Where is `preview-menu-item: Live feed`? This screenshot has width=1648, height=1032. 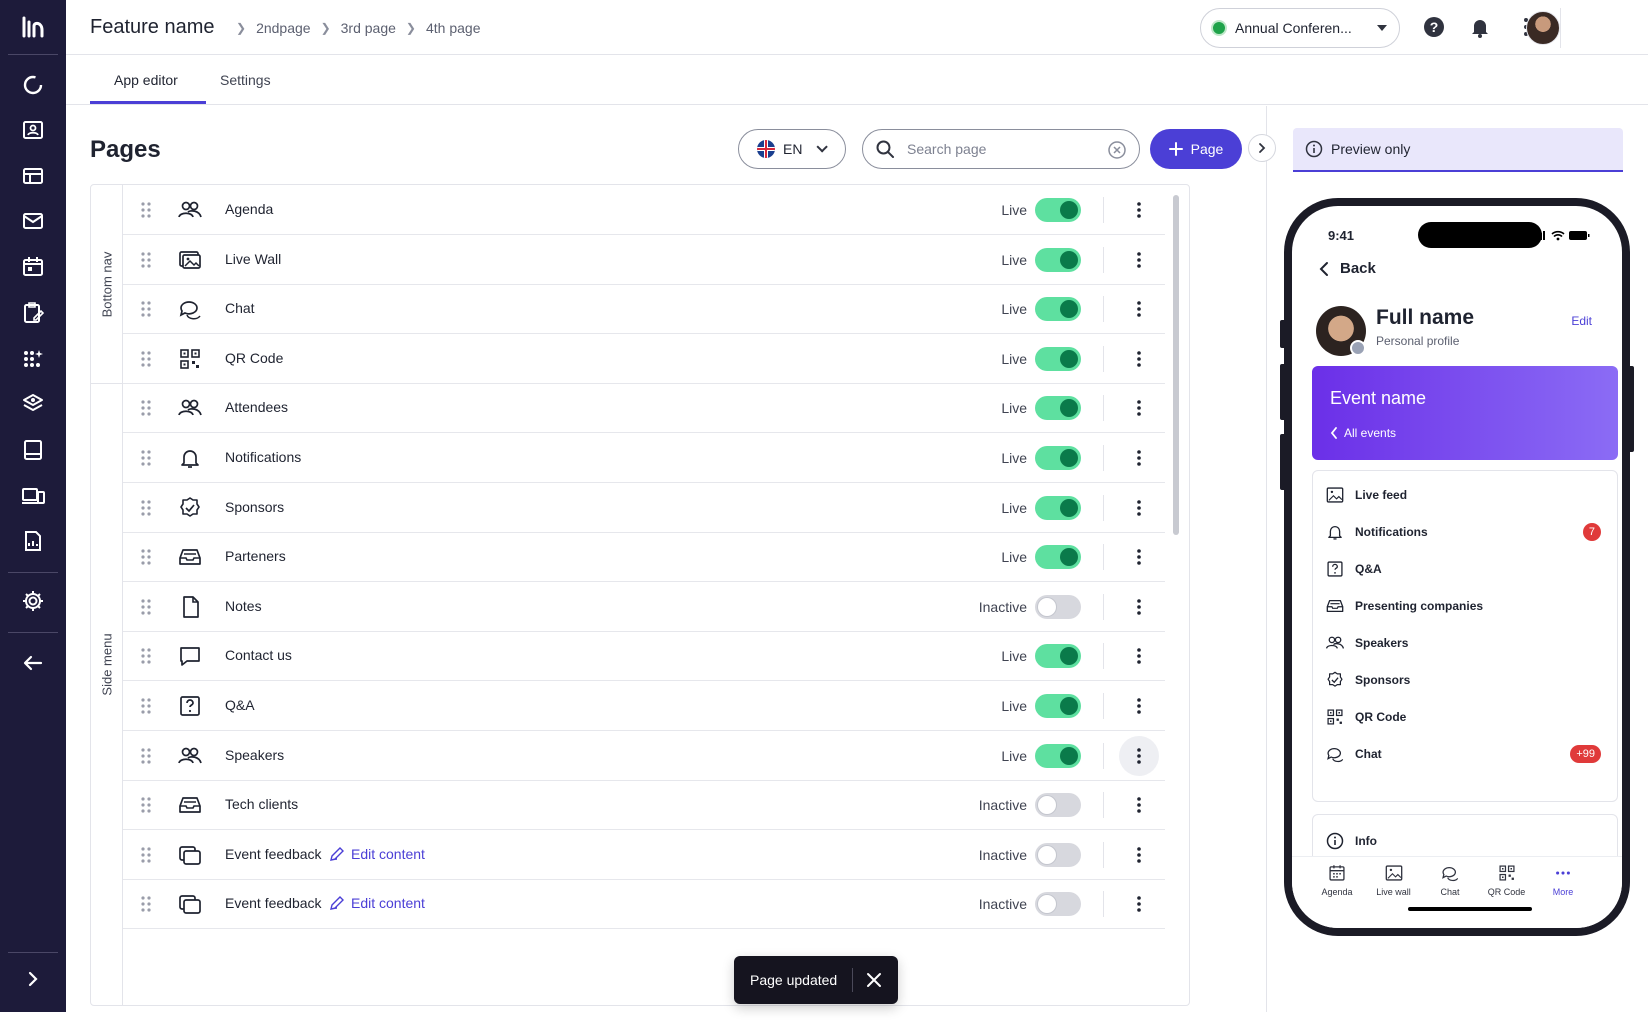 preview-menu-item: Live feed is located at coordinates (1467, 495).